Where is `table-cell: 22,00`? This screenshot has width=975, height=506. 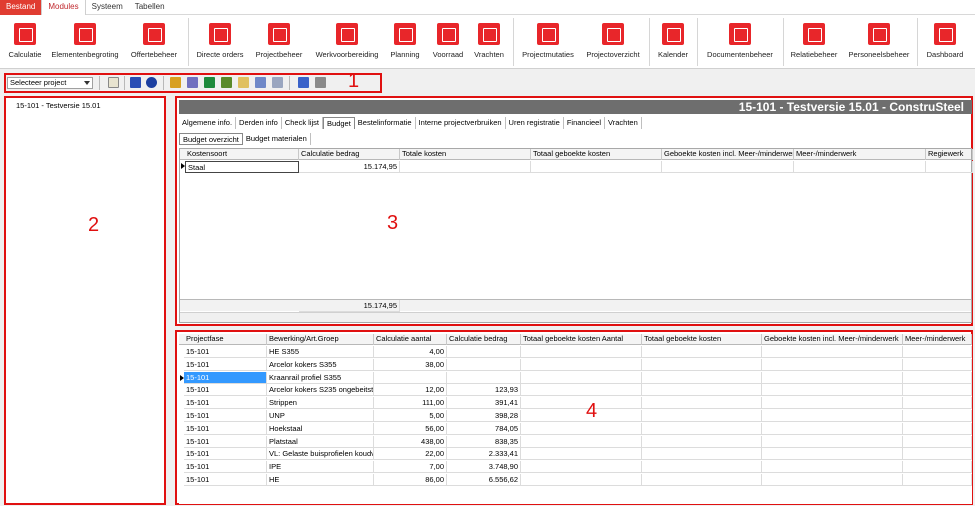
table-cell: 22,00 is located at coordinates (410, 454).